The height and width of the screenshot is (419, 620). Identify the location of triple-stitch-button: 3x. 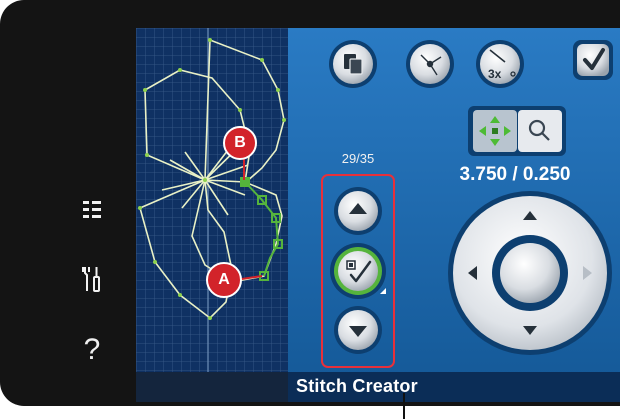
(500, 64).